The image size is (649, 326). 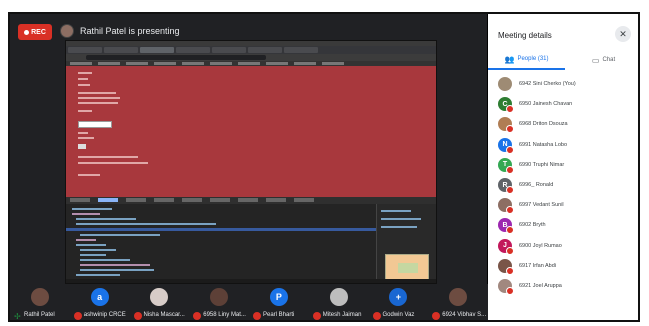 I want to click on participant-tile: Mitesh Jaiman, so click(x=339, y=302).